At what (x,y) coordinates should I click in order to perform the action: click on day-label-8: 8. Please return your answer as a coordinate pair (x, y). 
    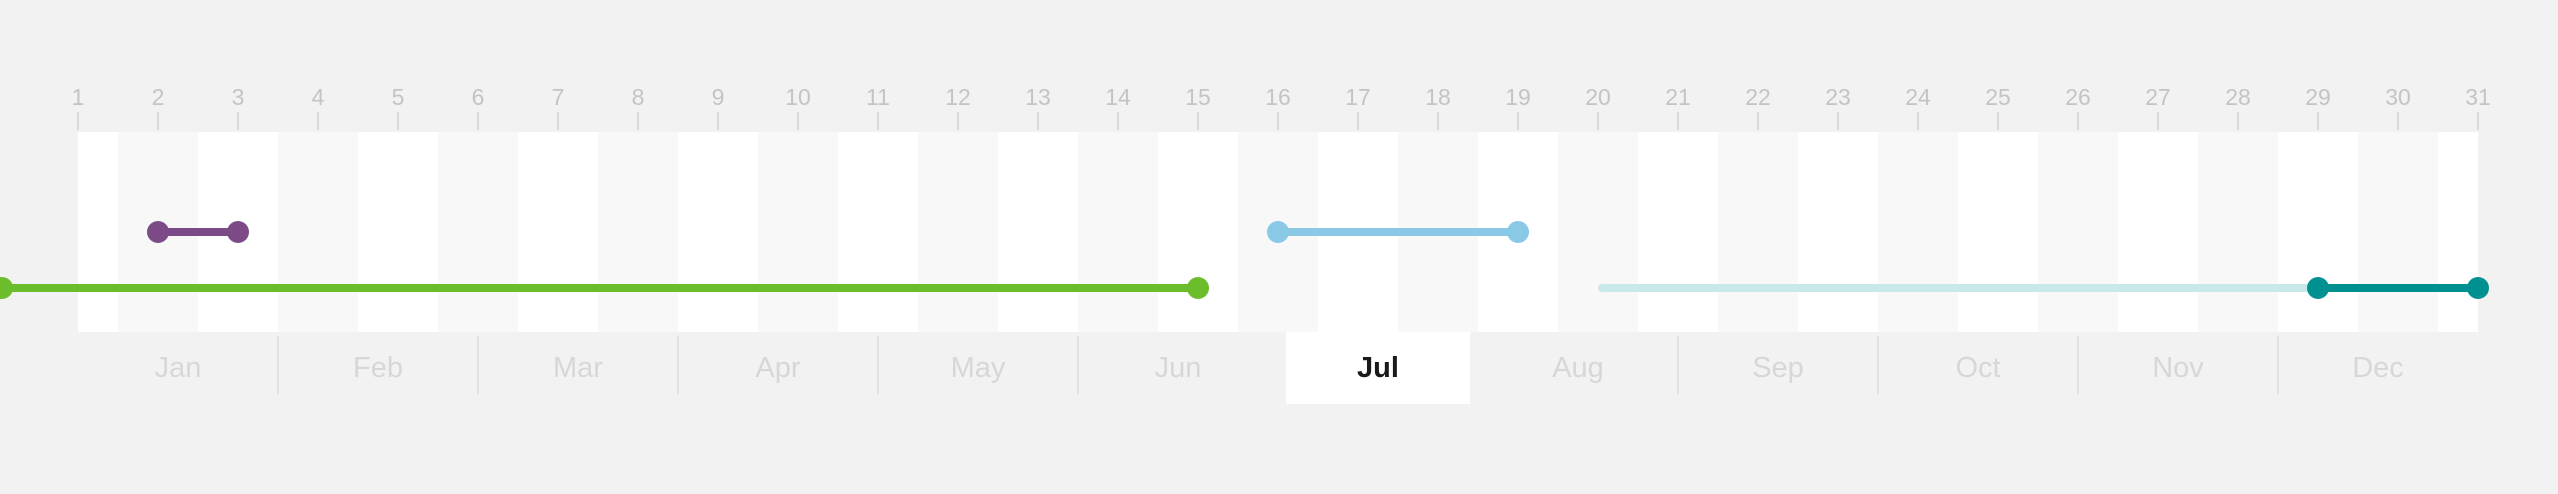
    Looking at the image, I should click on (638, 97).